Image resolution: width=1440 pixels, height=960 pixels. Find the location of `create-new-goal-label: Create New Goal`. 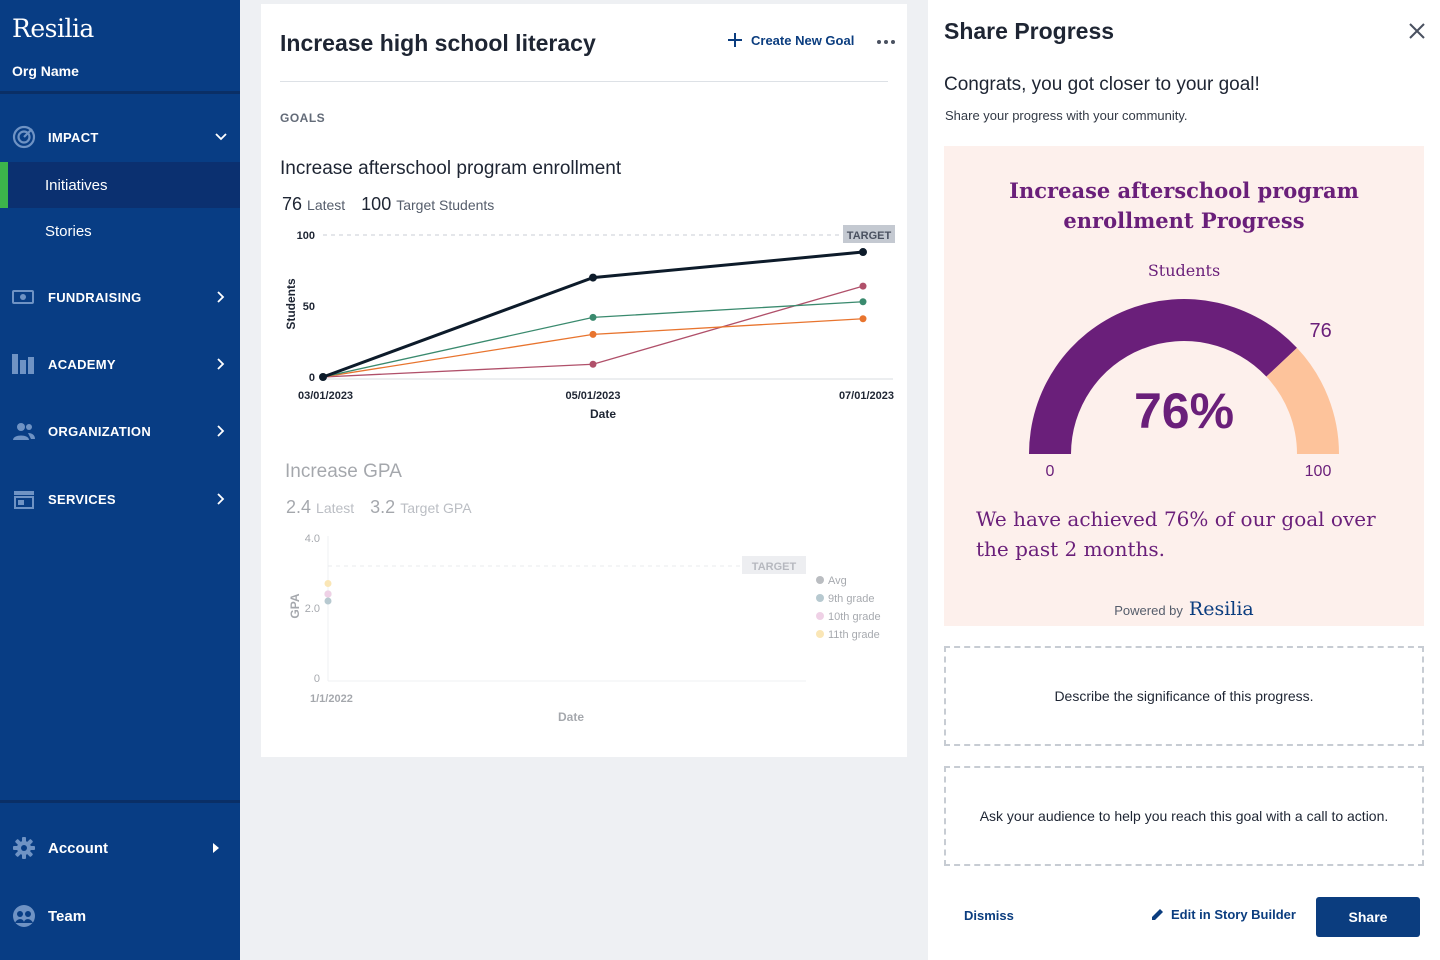

create-new-goal-label: Create New Goal is located at coordinates (803, 40).